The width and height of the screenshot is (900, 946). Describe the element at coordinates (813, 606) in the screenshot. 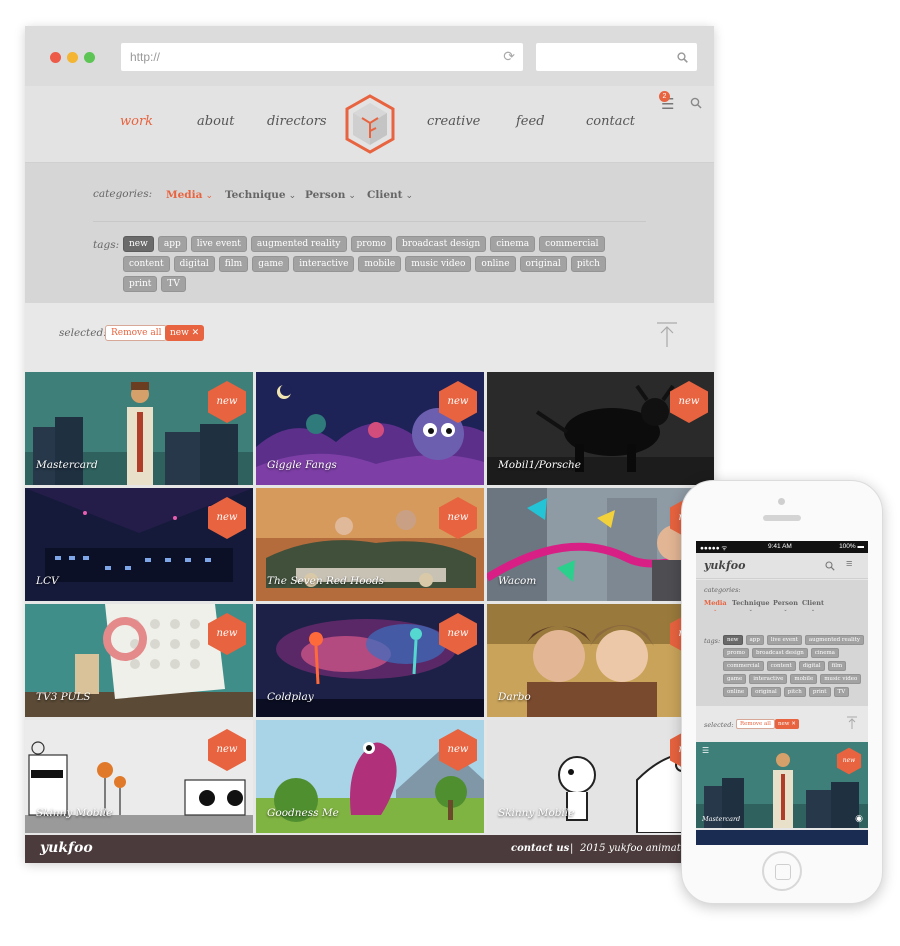

I see `phone-category-client: Client ⌄` at that location.